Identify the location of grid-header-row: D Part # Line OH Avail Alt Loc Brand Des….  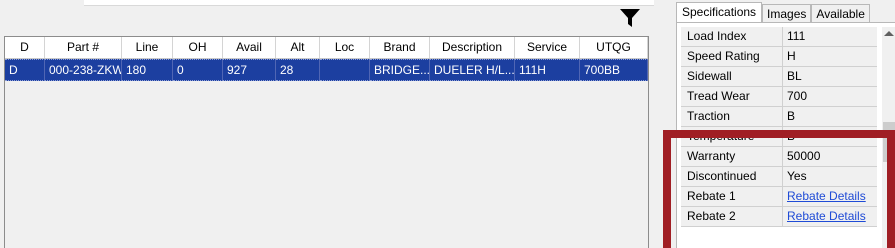
(326, 48).